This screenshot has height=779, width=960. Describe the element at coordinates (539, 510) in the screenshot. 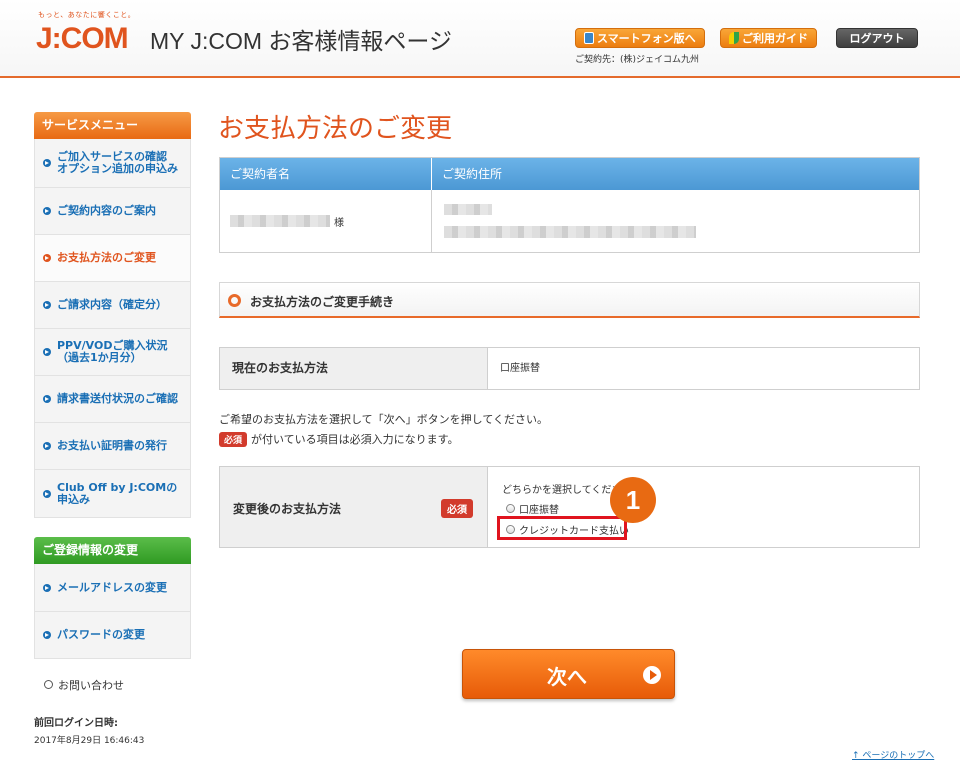

I see `radio-label: 口座振替` at that location.